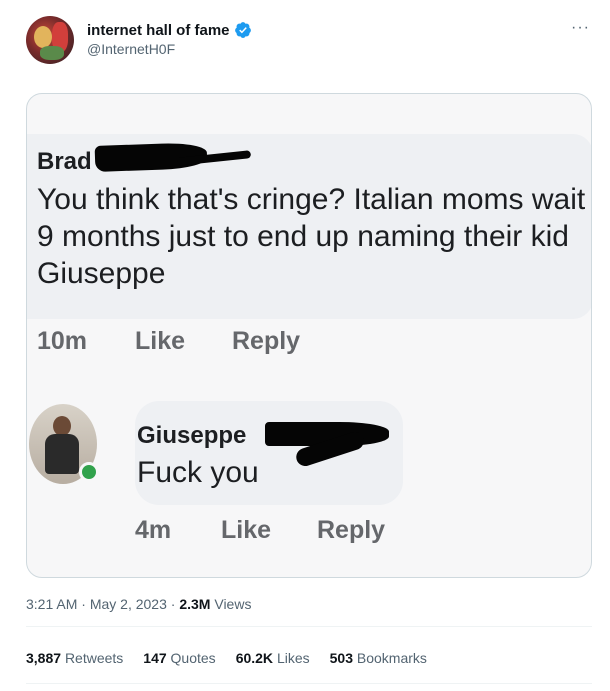 The image size is (610, 691). I want to click on tweet-timestamp: 3:21 AM · May 2, 2023 · 2.3M Views, so click(138, 604).